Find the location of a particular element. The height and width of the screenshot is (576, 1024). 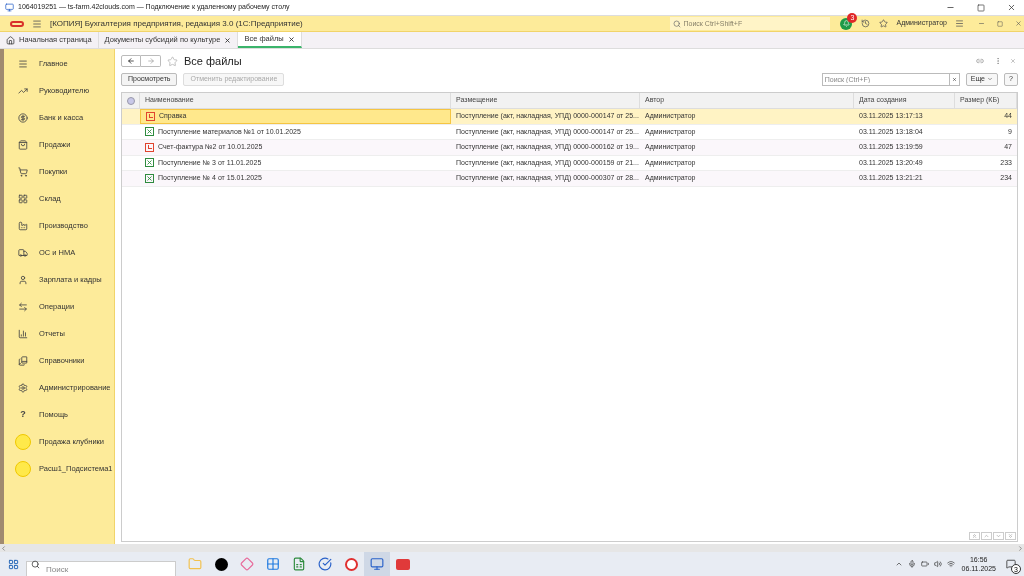

form-title: Все файлы is located at coordinates (213, 61).